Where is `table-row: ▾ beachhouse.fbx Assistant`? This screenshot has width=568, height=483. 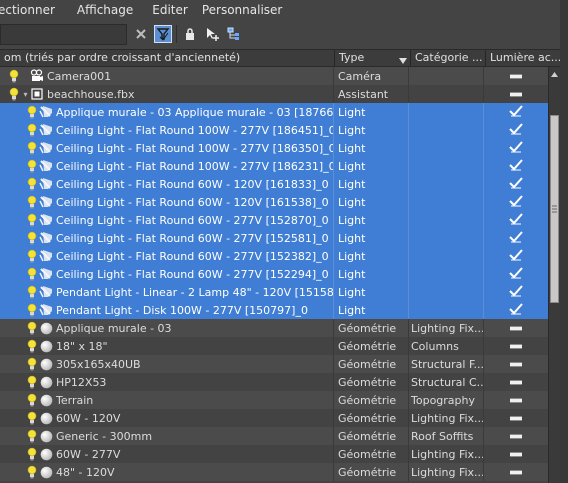
table-row: ▾ beachhouse.fbx Assistant is located at coordinates (274, 94).